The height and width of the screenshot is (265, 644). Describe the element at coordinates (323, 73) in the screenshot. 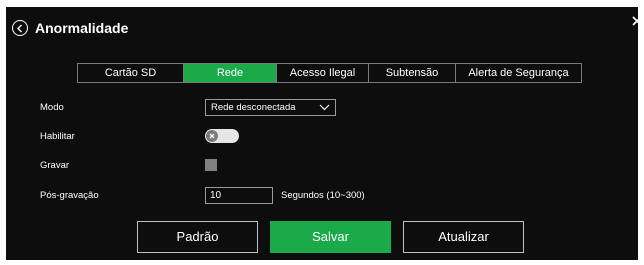

I see `tab-acesso-ilegal: Acesso Ilegal` at that location.